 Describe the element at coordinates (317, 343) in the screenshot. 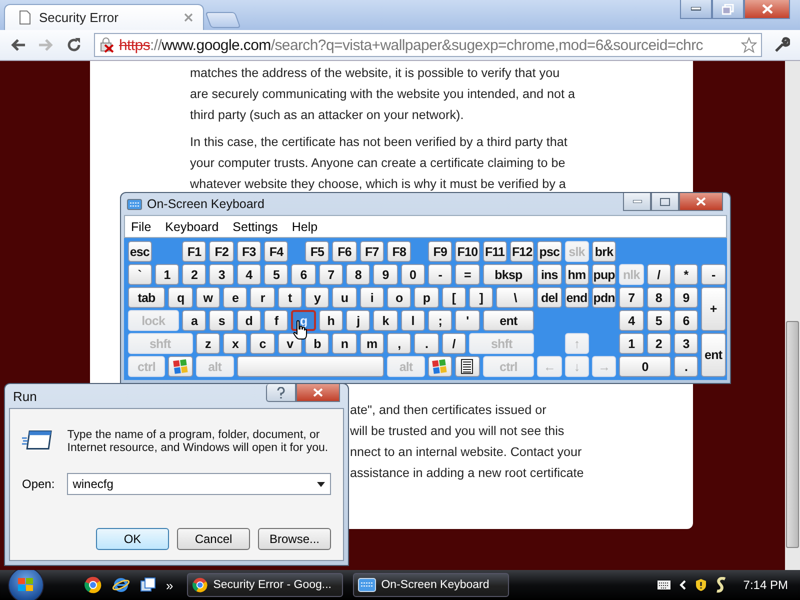

I see `key-button: b` at that location.